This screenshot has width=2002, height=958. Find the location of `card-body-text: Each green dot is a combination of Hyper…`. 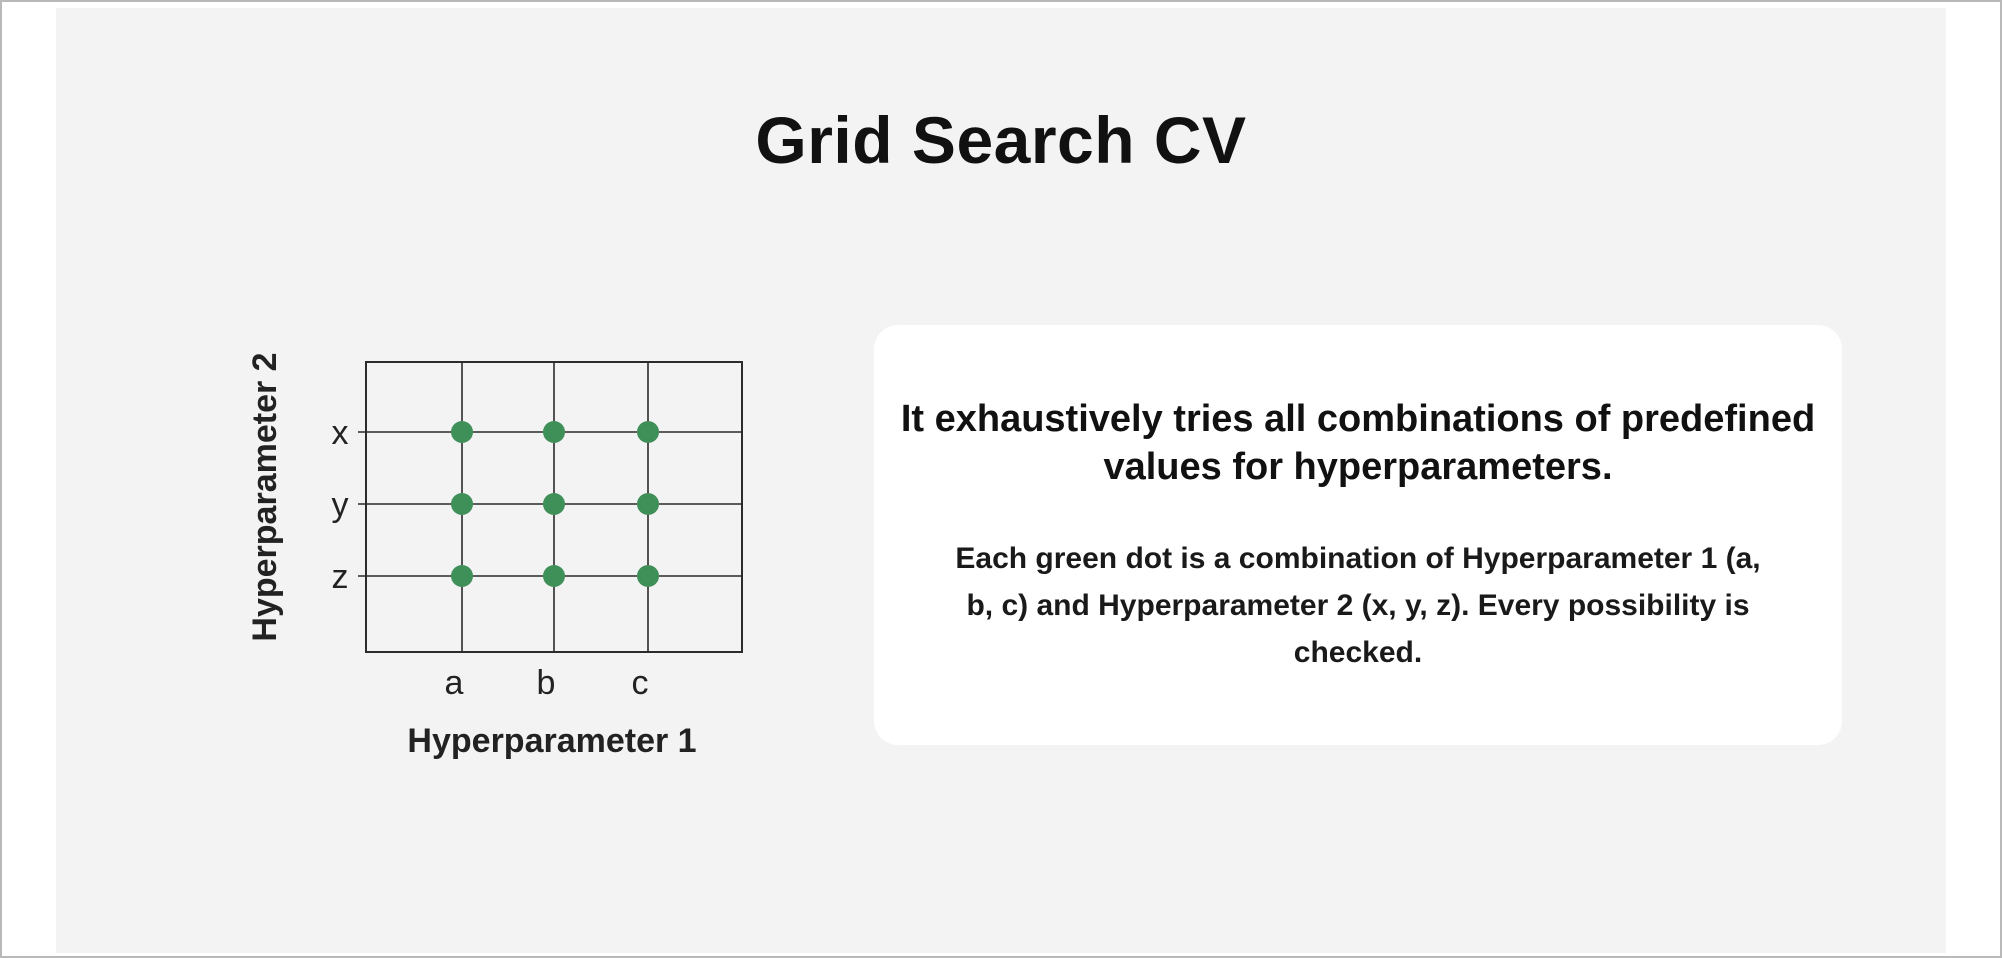

card-body-text: Each green dot is a combination of Hyper… is located at coordinates (1358, 605).